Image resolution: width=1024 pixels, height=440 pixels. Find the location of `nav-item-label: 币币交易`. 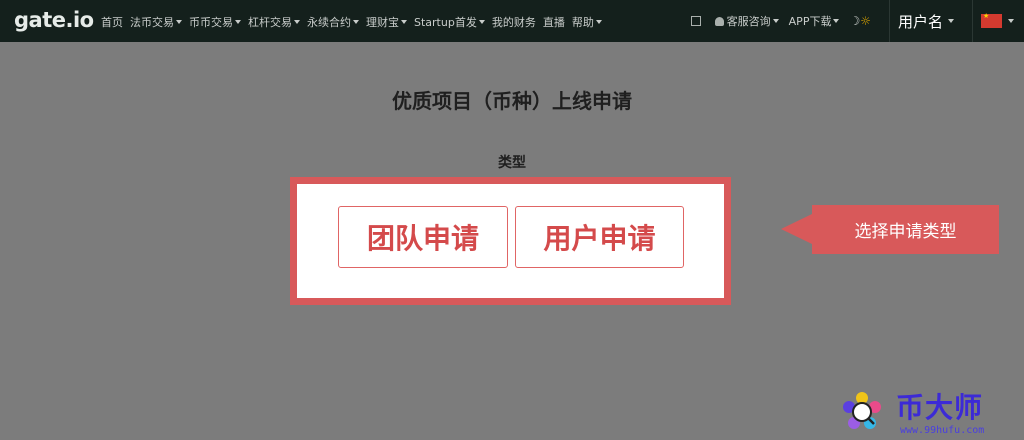

nav-item-label: 币币交易 is located at coordinates (211, 22).